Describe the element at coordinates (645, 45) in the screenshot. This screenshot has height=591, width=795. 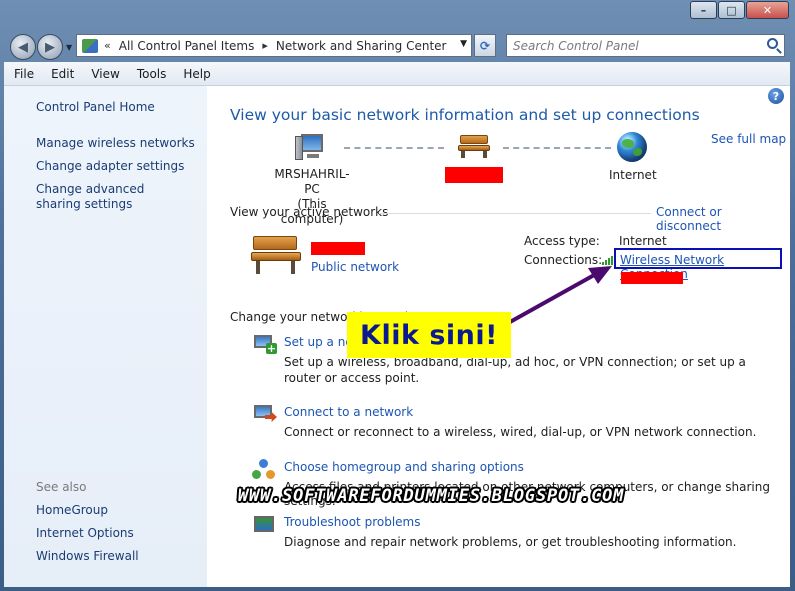
I see `search-box: Search Control Panel` at that location.